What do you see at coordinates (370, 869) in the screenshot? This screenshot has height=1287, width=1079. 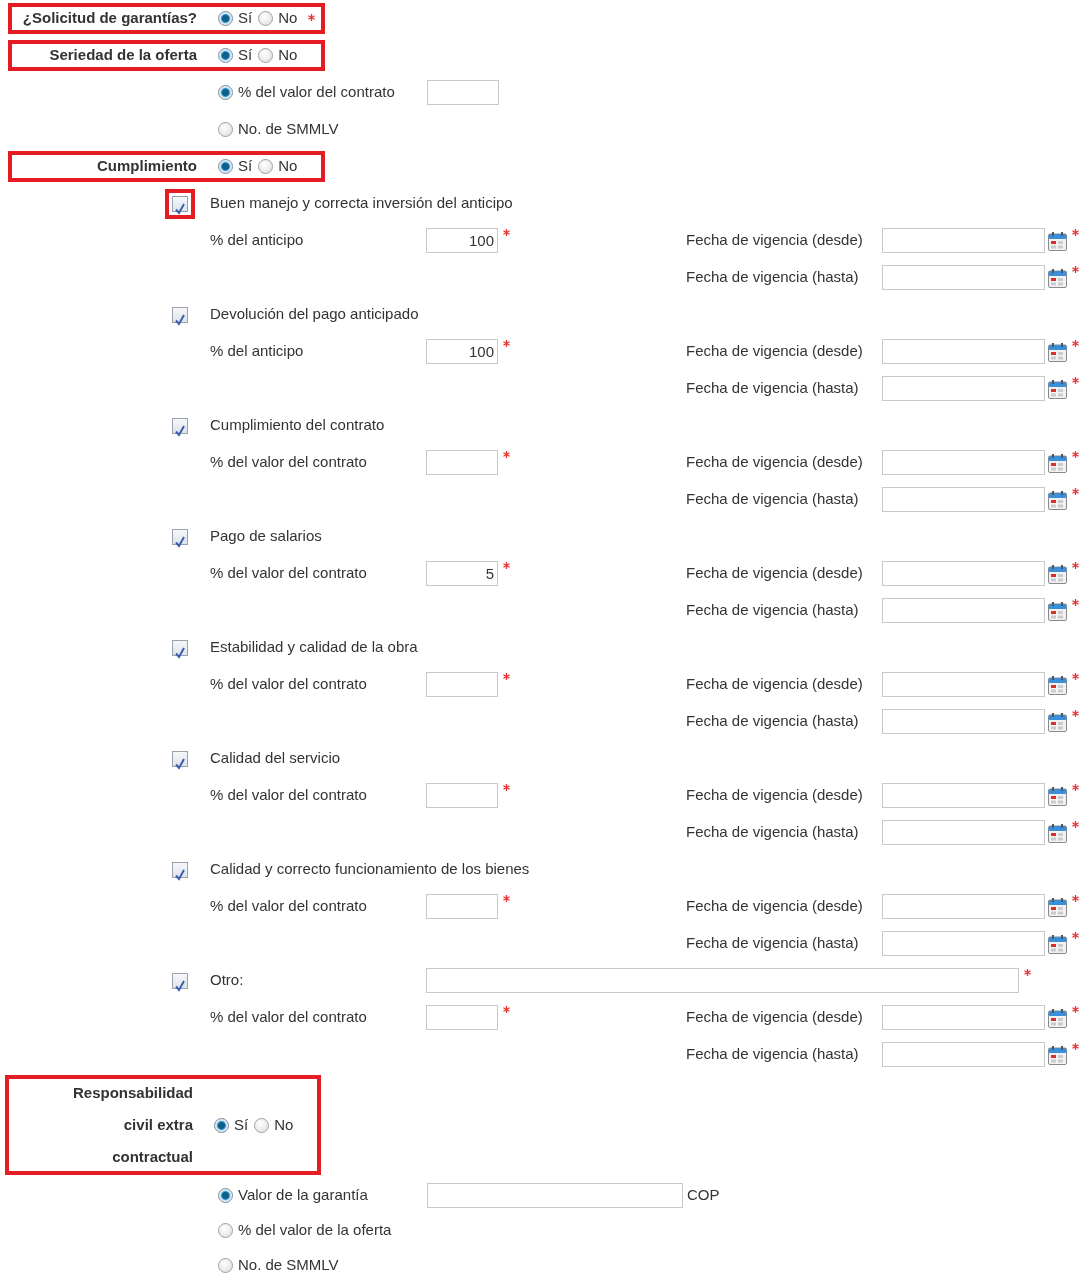 I see `checkbox-label: Calidad y correcto funcionamiento de los bienes` at bounding box center [370, 869].